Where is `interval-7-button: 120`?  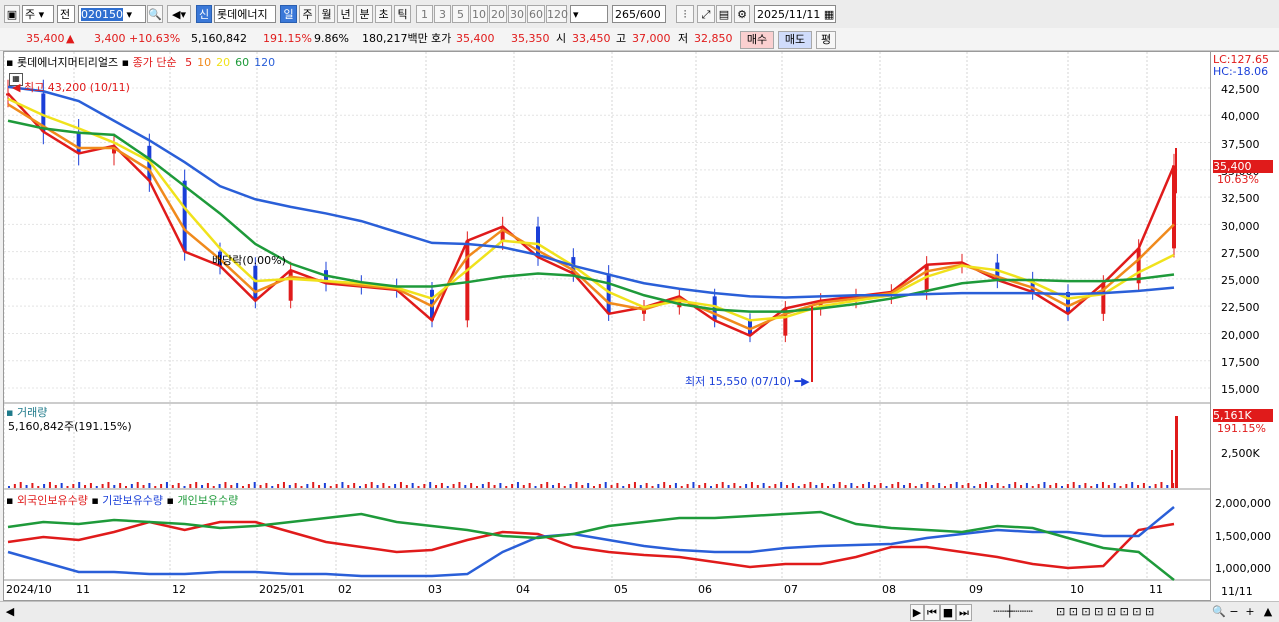
interval-7-button: 120 is located at coordinates (557, 14).